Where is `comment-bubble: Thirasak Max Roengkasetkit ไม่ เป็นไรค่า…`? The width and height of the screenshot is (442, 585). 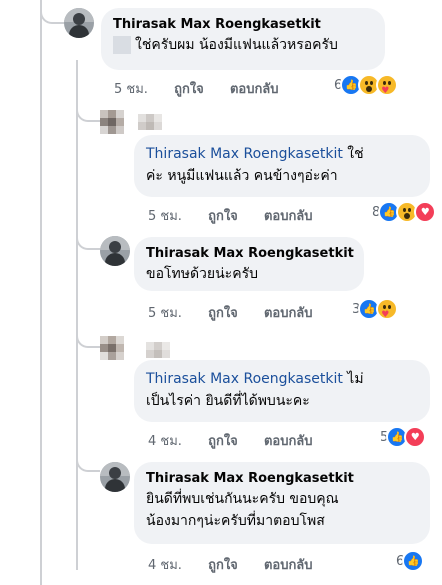
comment-bubble: Thirasak Max Roengkasetkit ไม่ เป็นไรค่า… is located at coordinates (282, 391).